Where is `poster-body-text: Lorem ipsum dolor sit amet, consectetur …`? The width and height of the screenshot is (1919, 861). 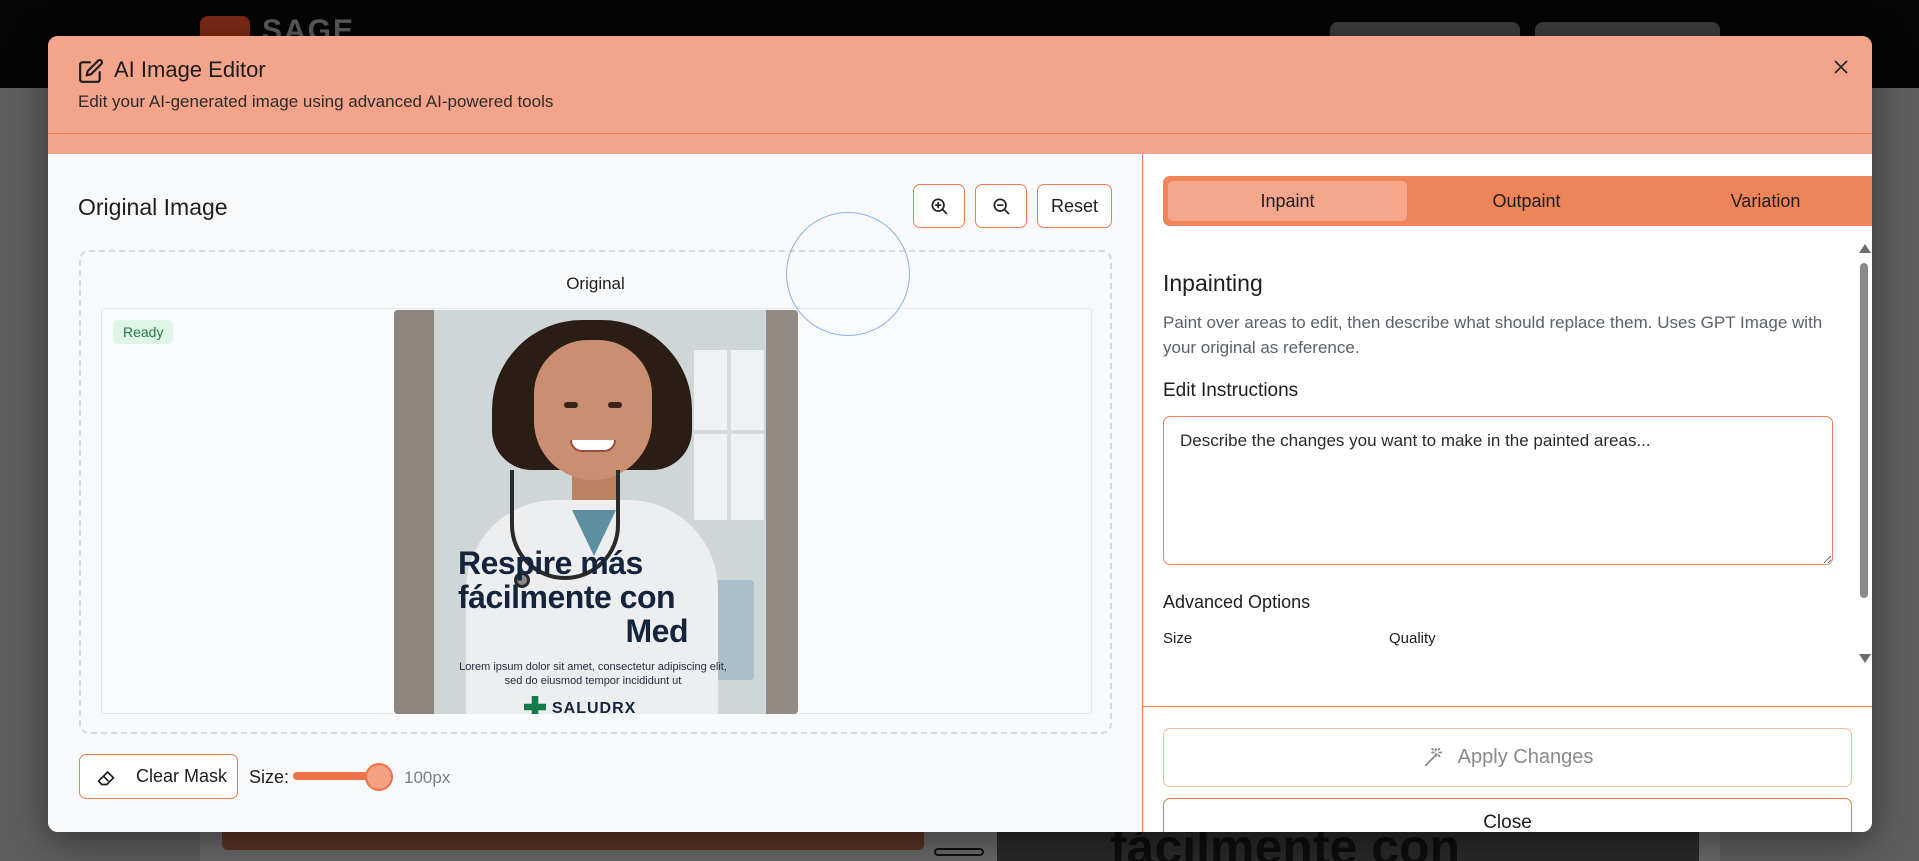 poster-body-text: Lorem ipsum dolor sit amet, consectetur … is located at coordinates (593, 674).